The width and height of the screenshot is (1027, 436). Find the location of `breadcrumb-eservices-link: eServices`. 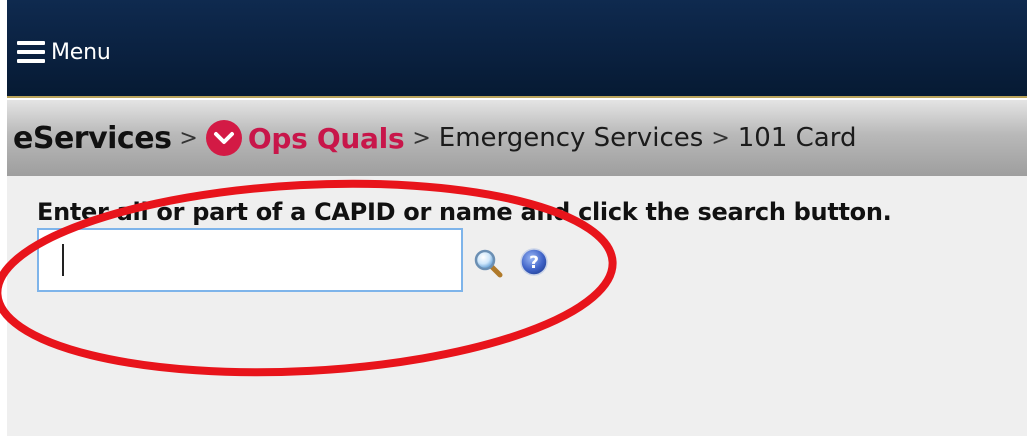

breadcrumb-eservices-link: eServices is located at coordinates (92, 138).